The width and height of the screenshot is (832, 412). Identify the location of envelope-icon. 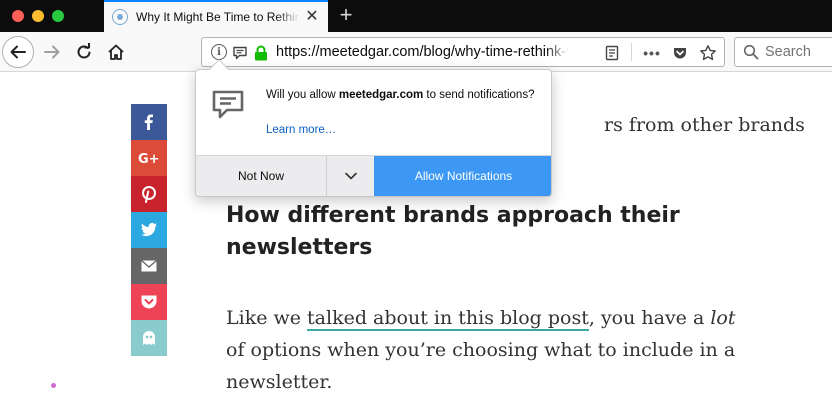
(149, 266).